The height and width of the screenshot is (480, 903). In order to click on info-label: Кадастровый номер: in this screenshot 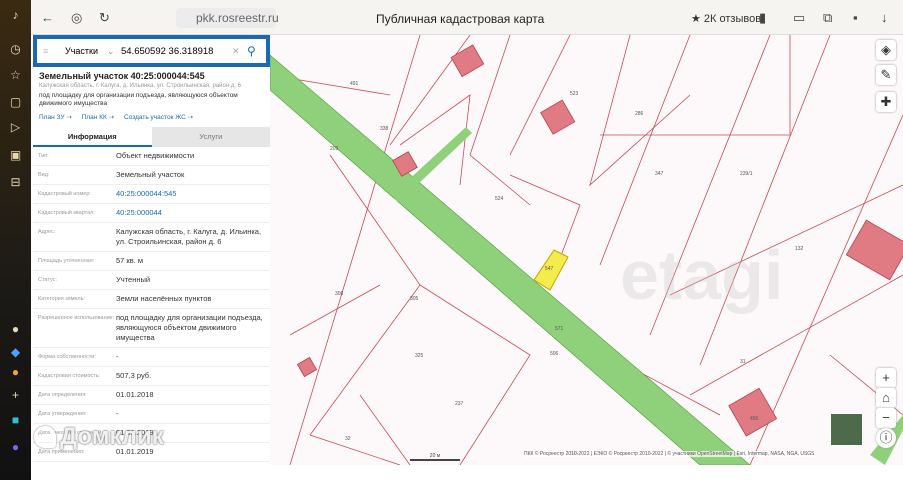, I will do `click(64, 194)`.